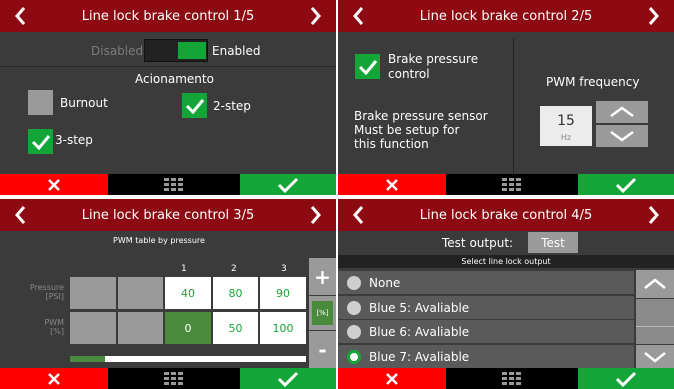  I want to click on pressure-unit: [PSI], so click(54, 296).